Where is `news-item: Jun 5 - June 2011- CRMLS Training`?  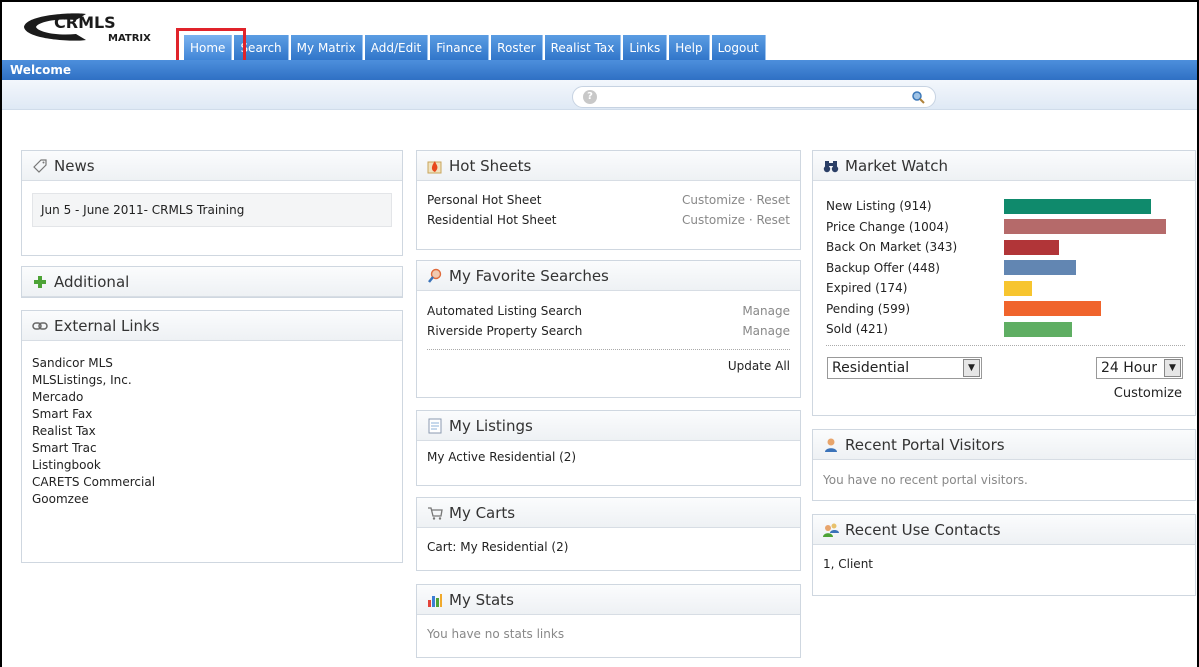 news-item: Jun 5 - June 2011- CRMLS Training is located at coordinates (212, 210).